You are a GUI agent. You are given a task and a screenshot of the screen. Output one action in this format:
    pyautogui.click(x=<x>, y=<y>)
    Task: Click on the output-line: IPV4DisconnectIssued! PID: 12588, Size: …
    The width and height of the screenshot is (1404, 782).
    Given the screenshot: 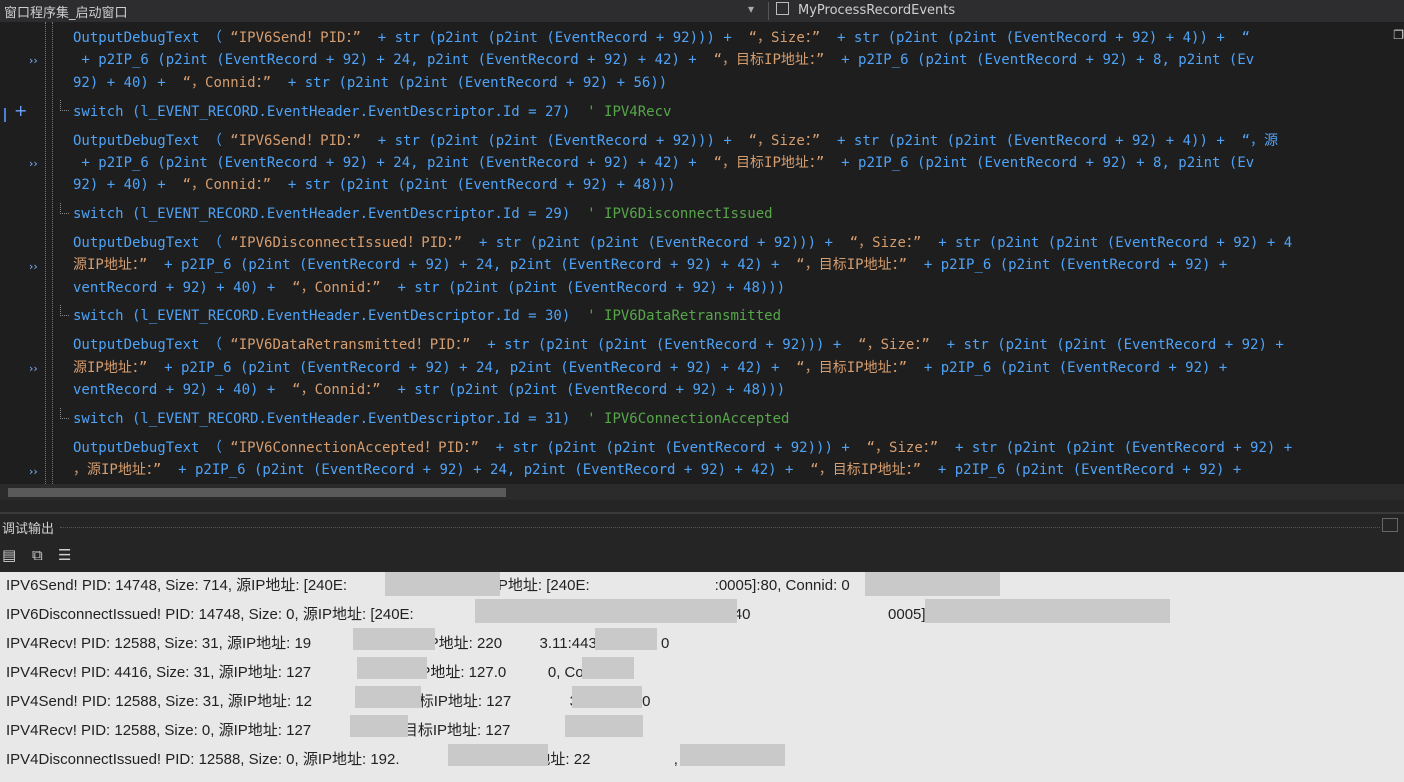 What is the action you would take?
    pyautogui.click(x=376, y=759)
    